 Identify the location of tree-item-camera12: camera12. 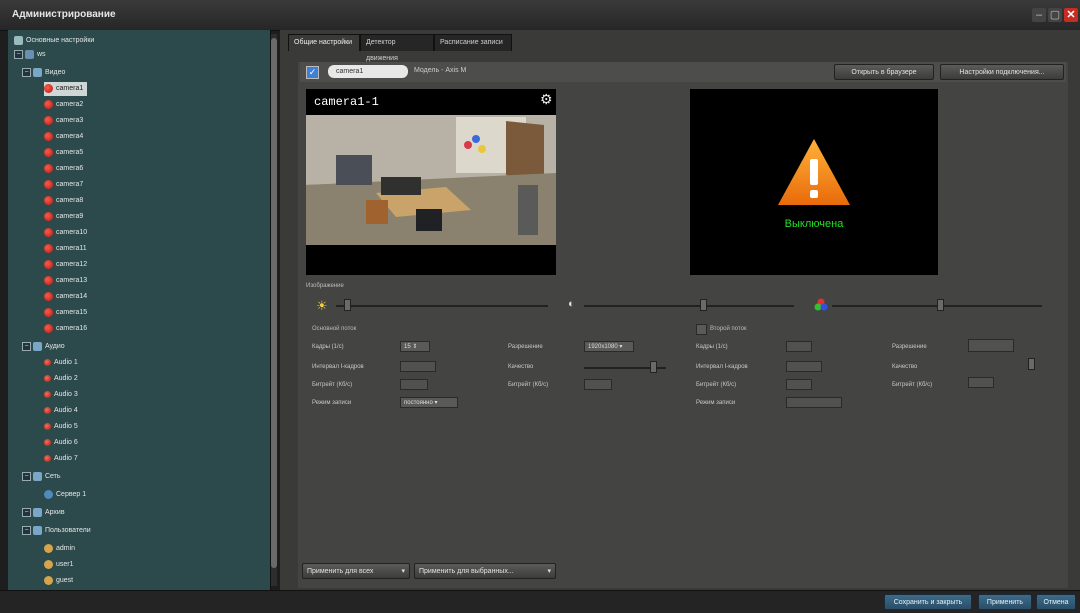
(65, 265).